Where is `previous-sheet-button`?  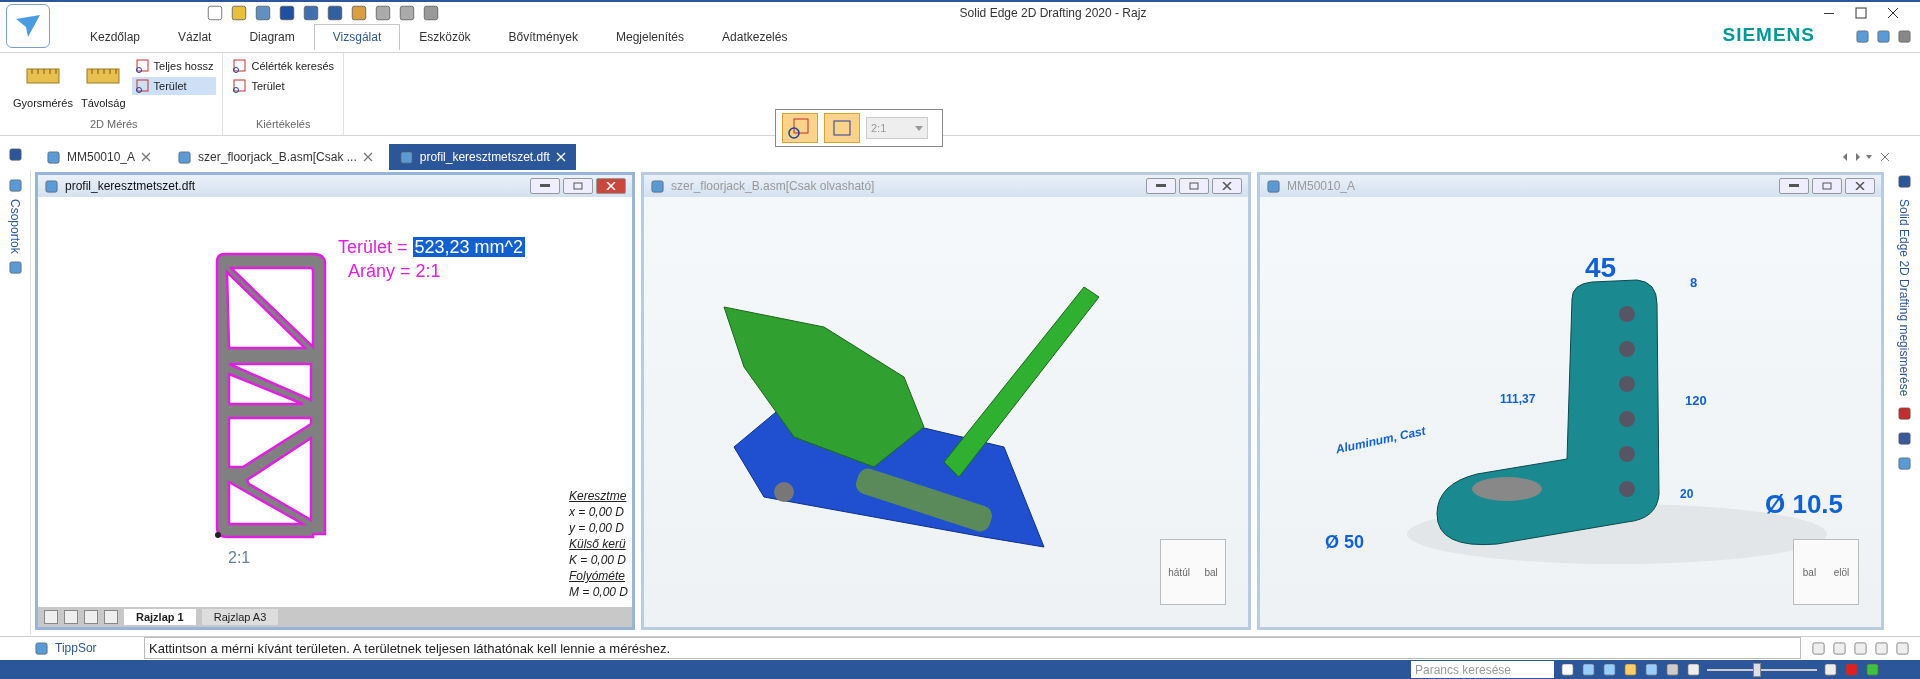 previous-sheet-button is located at coordinates (71, 617).